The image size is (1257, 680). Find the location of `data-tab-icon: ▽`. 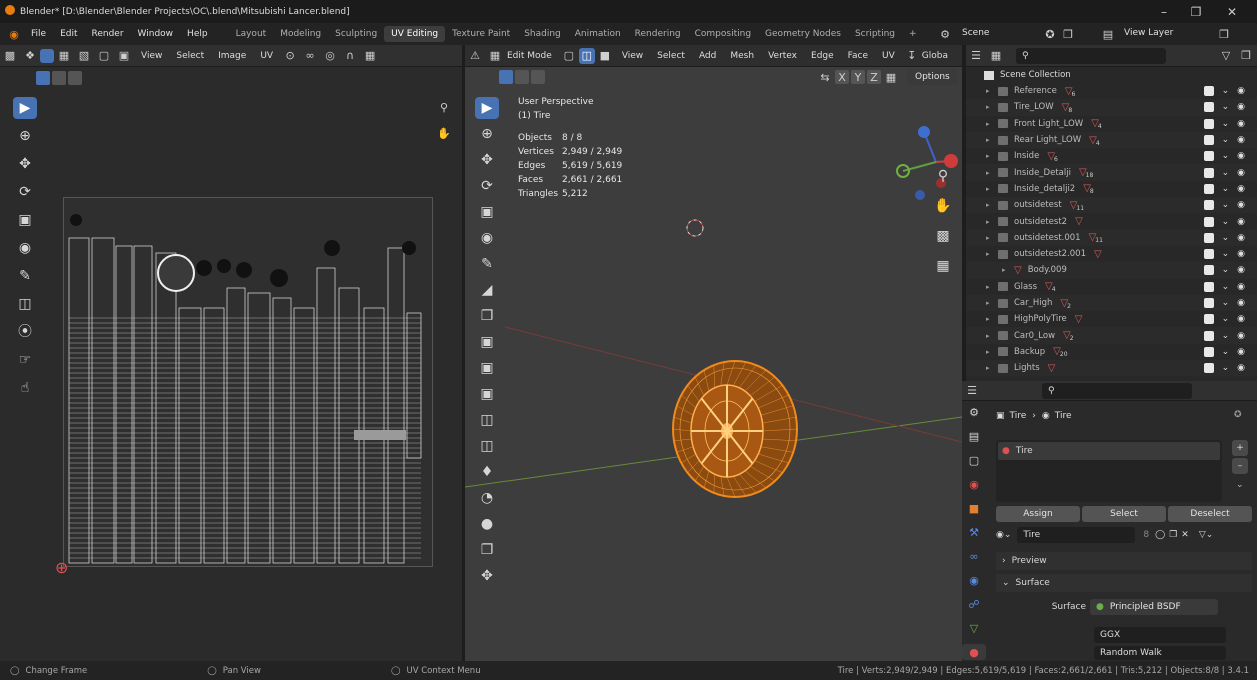

data-tab-icon: ▽ is located at coordinates (974, 628).